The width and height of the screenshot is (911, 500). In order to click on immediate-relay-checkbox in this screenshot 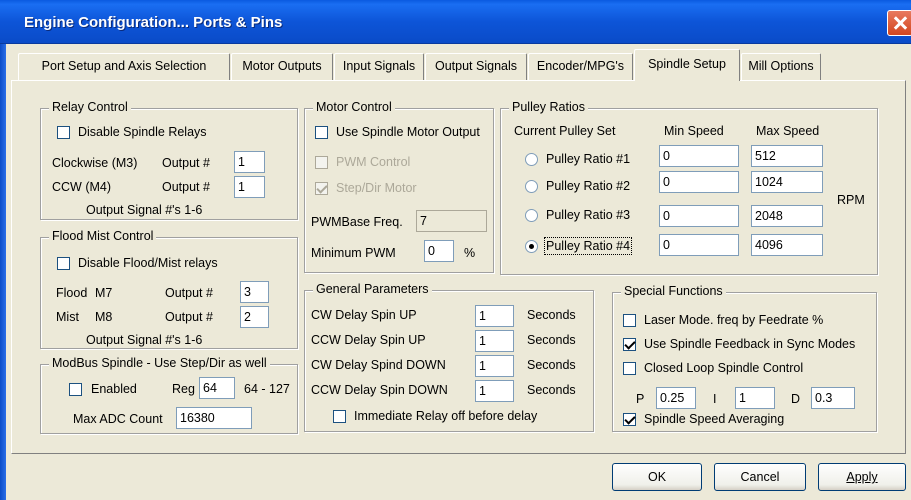, I will do `click(339, 416)`.